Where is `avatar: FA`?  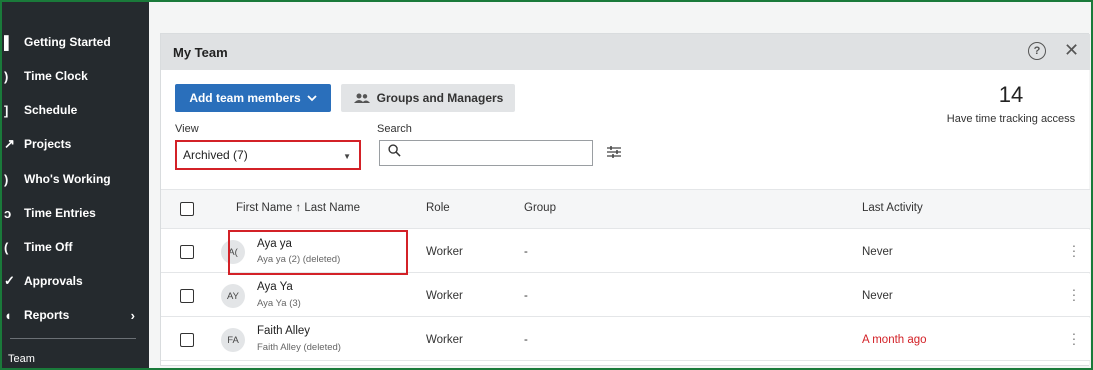
avatar: FA is located at coordinates (233, 340).